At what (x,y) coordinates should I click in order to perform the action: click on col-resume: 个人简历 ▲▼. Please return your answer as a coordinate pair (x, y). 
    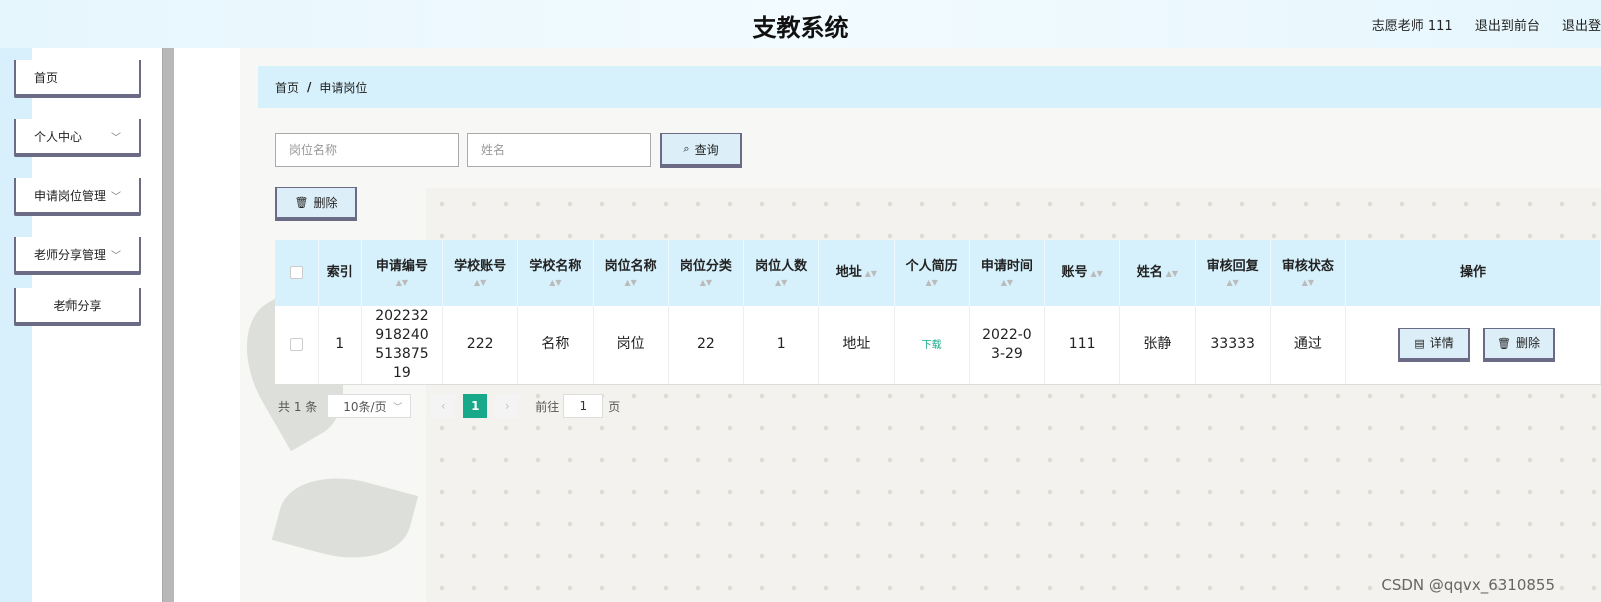
    Looking at the image, I should click on (932, 273).